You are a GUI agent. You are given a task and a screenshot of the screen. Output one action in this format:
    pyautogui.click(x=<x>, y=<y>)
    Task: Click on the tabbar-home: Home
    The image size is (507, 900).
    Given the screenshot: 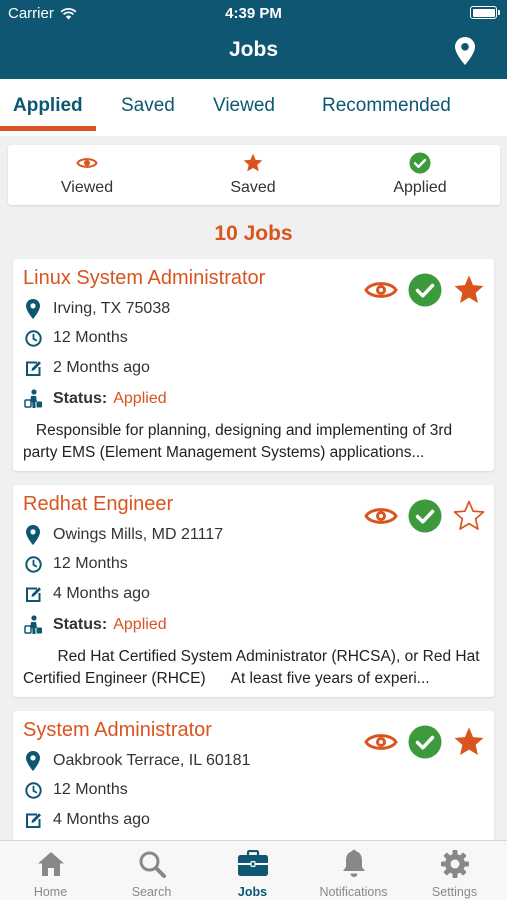 What is the action you would take?
    pyautogui.click(x=50, y=874)
    